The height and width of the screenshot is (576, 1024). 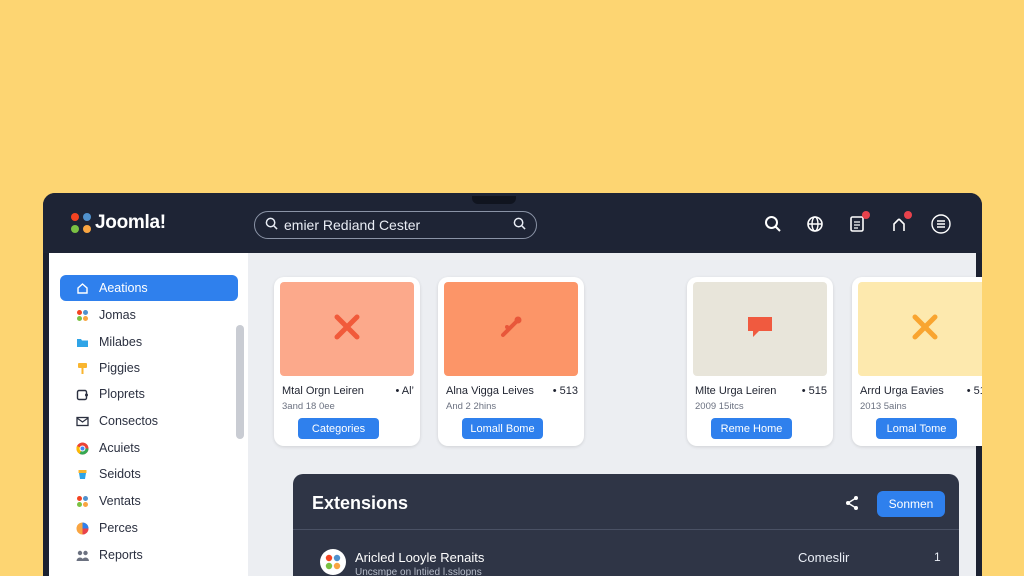 I want to click on extensions-action-button: Sonmen, so click(x=911, y=504).